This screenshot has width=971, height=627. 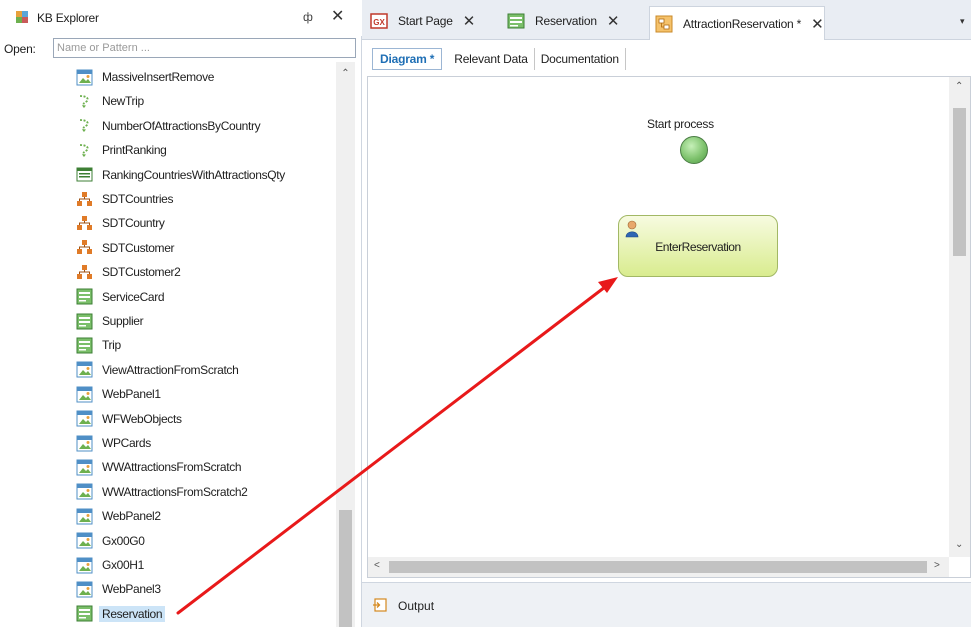 I want to click on tree-item: NumberOfAttractionsByCountry, so click(x=205, y=126).